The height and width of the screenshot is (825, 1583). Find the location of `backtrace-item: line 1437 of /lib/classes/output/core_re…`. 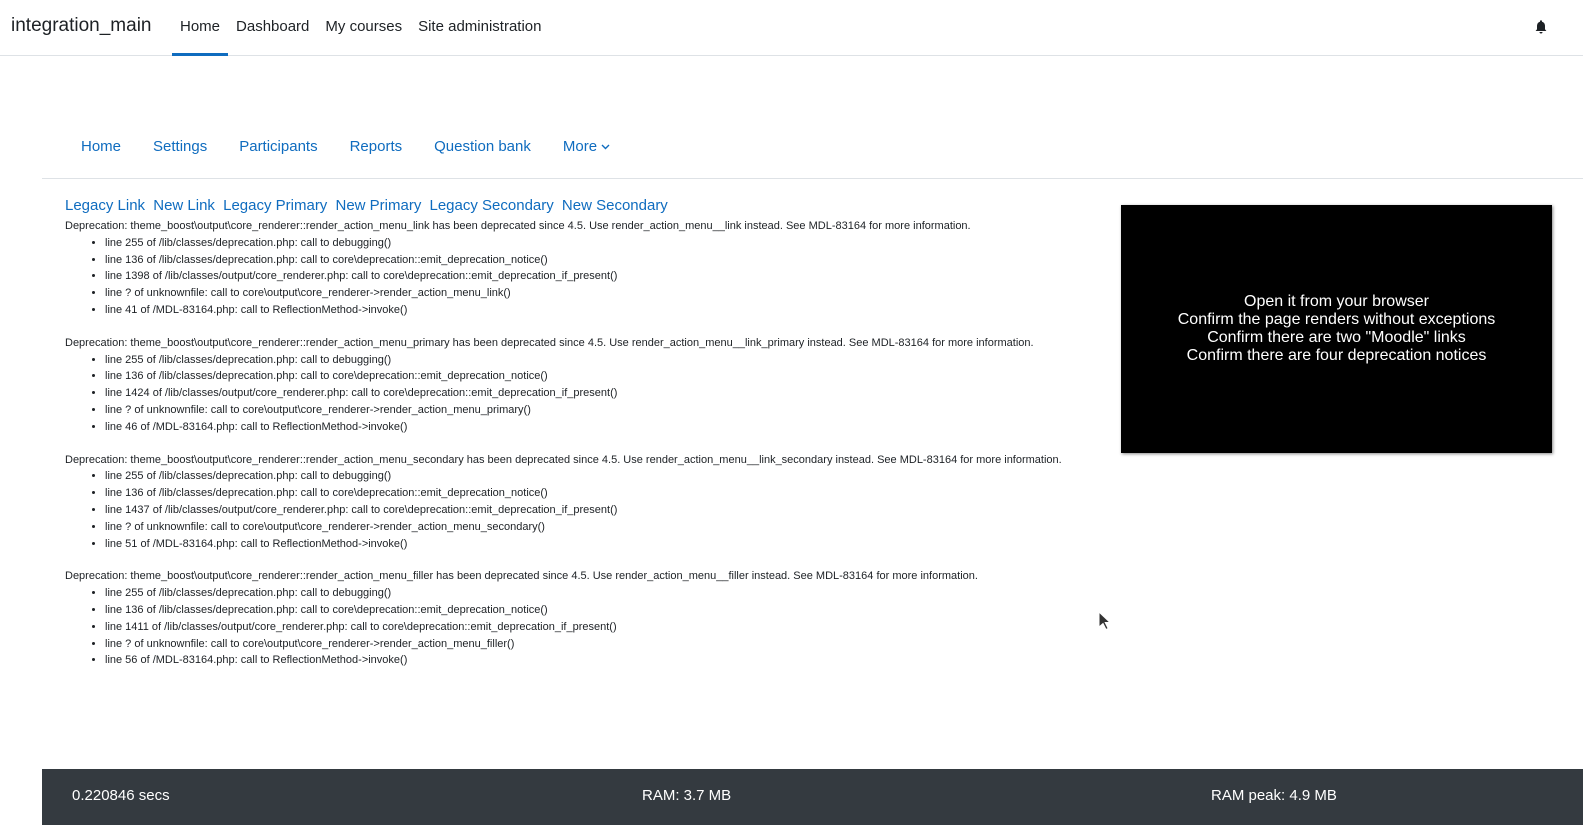

backtrace-item: line 1437 of /lib/classes/output/core_re… is located at coordinates (600, 510).